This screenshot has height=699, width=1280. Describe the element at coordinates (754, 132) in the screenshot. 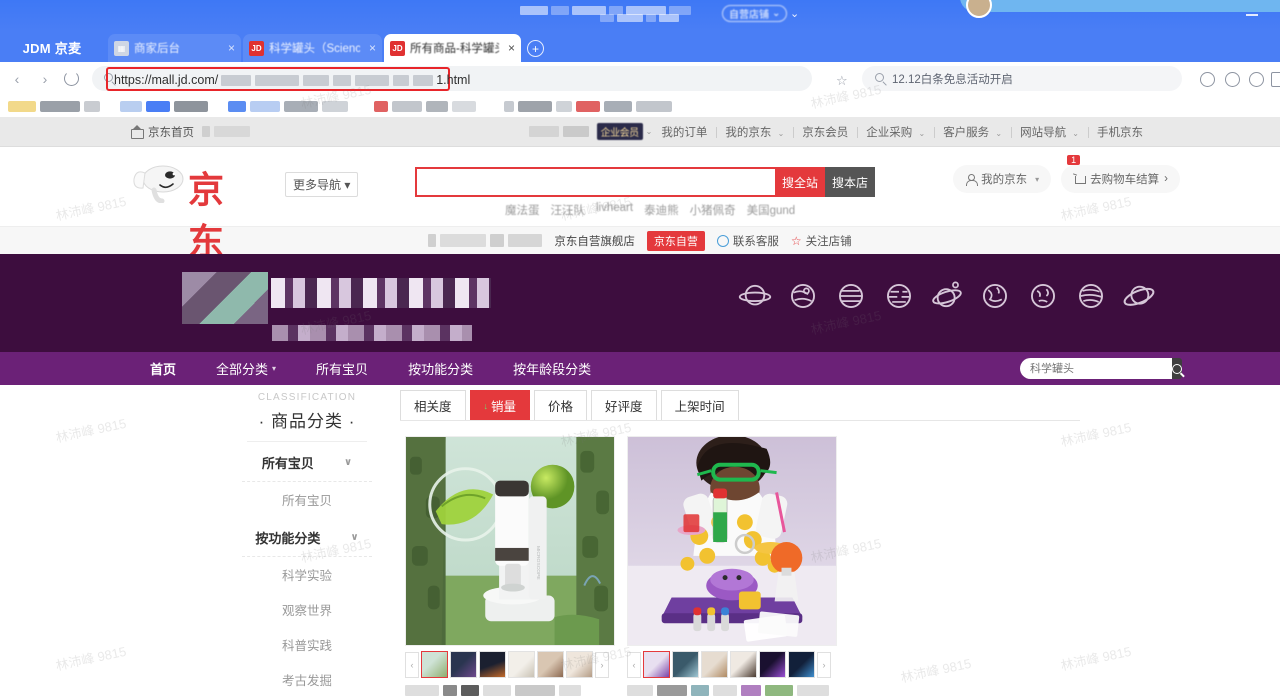

I see `topbar-item-1: 我的京东 ⌄` at that location.